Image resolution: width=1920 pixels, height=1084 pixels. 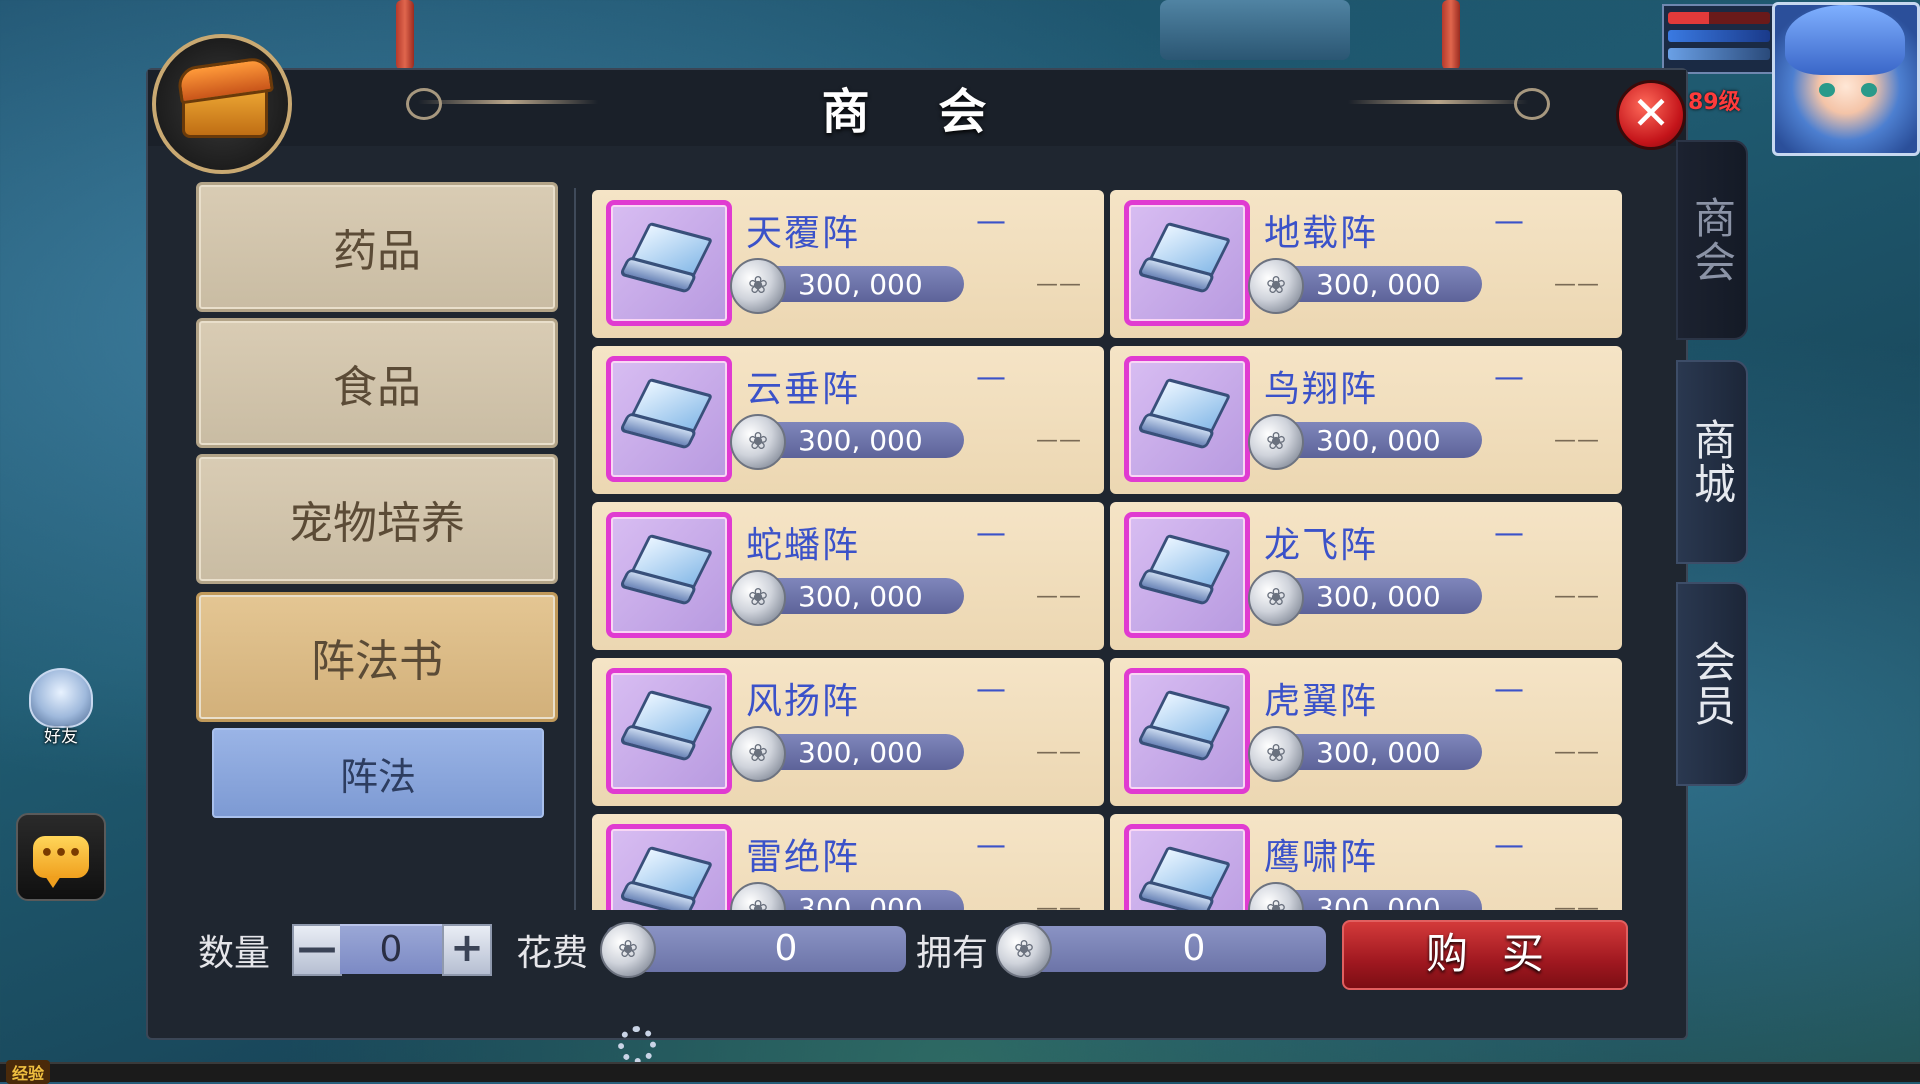 I want to click on sp-bar, so click(x=1719, y=54).